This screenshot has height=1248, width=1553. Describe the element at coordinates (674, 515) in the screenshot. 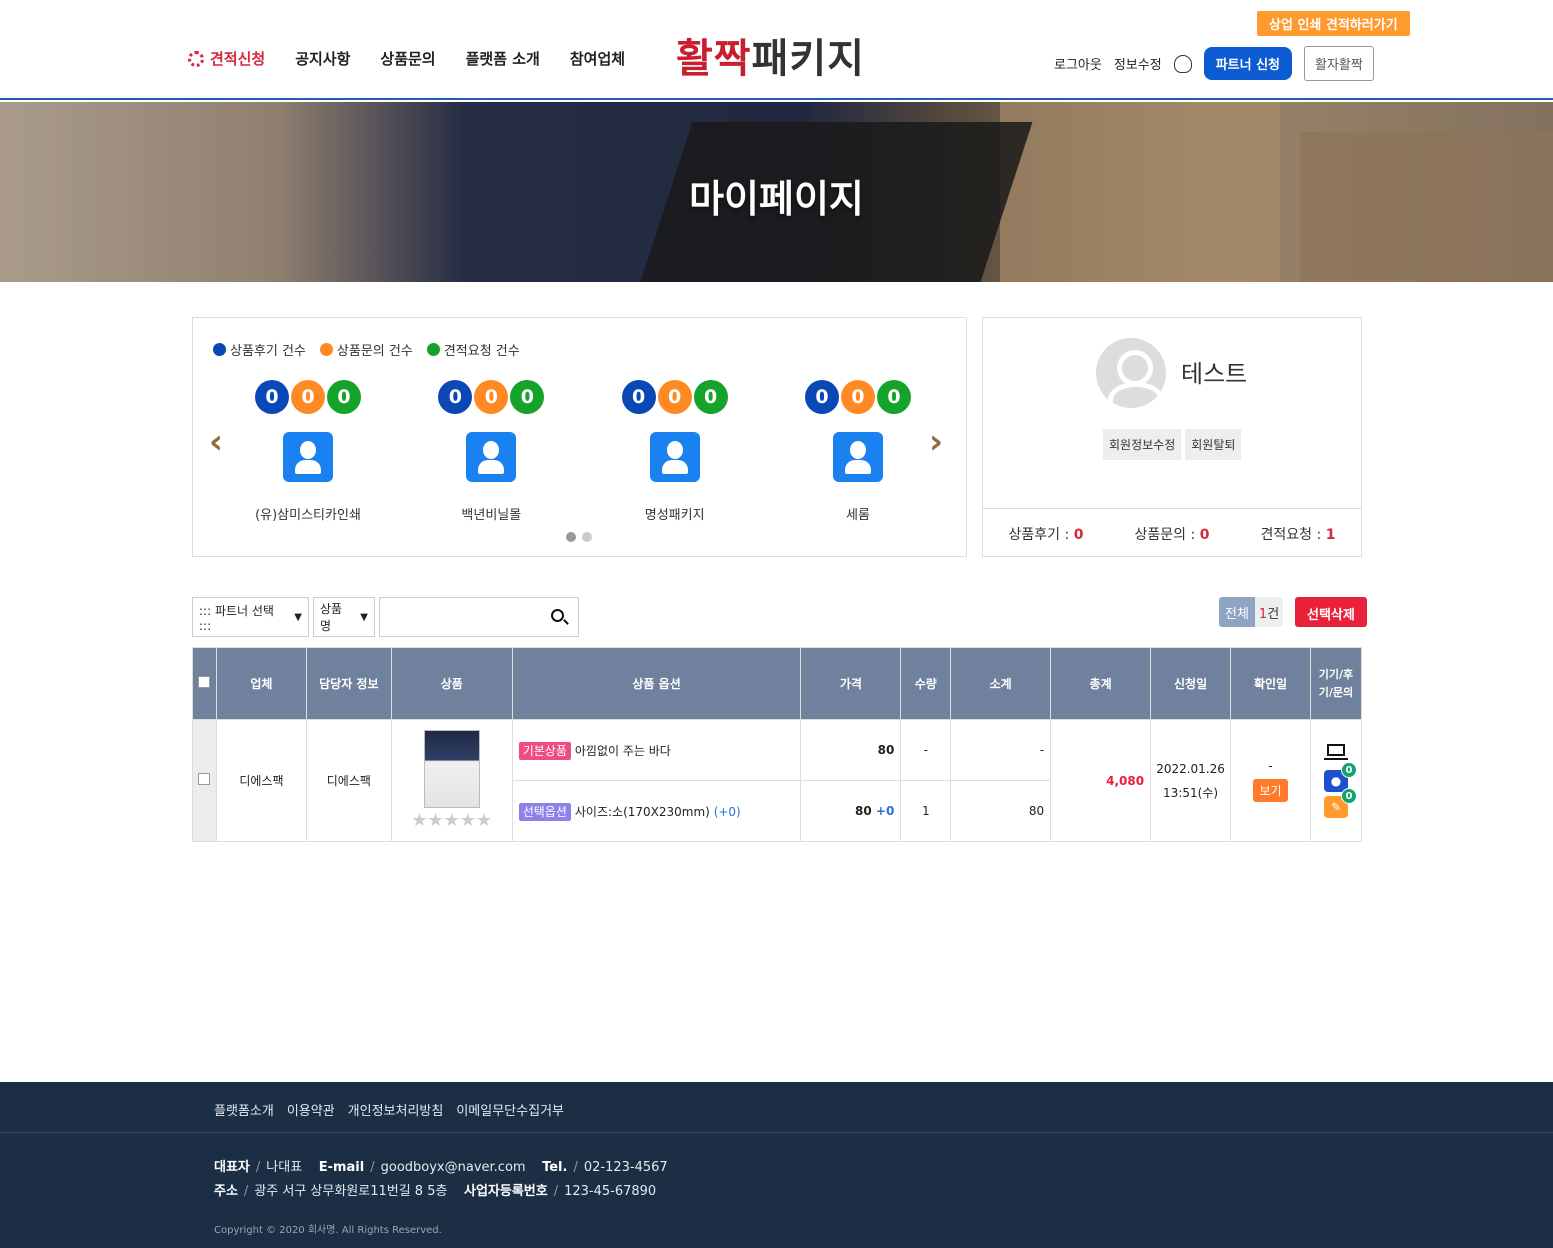

I see `partner-name: 명성패키지` at that location.